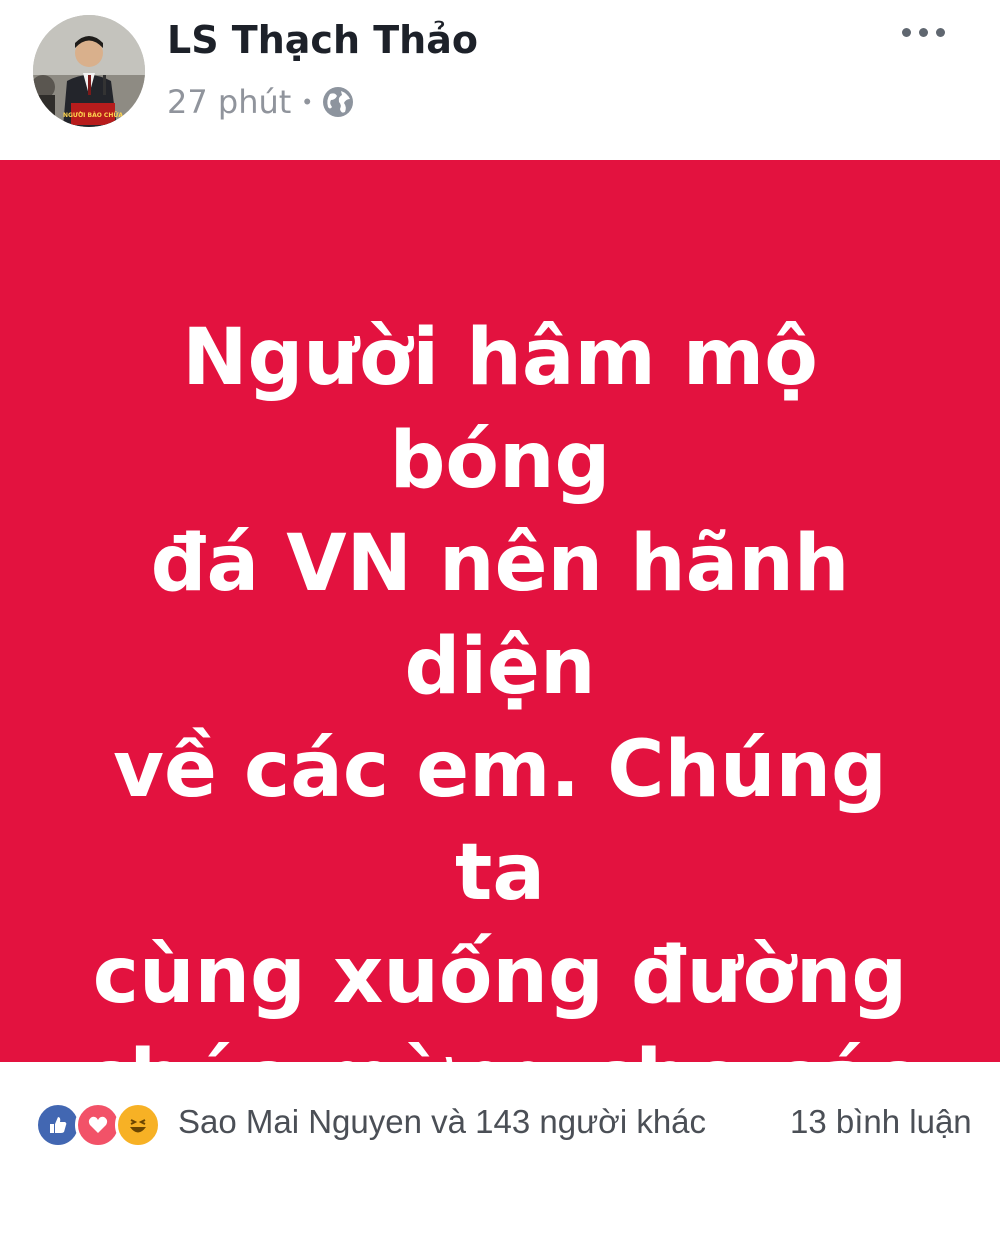 The image size is (1000, 1234). Describe the element at coordinates (322, 40) in the screenshot. I see `author-name: LS Thạch Thảo` at that location.